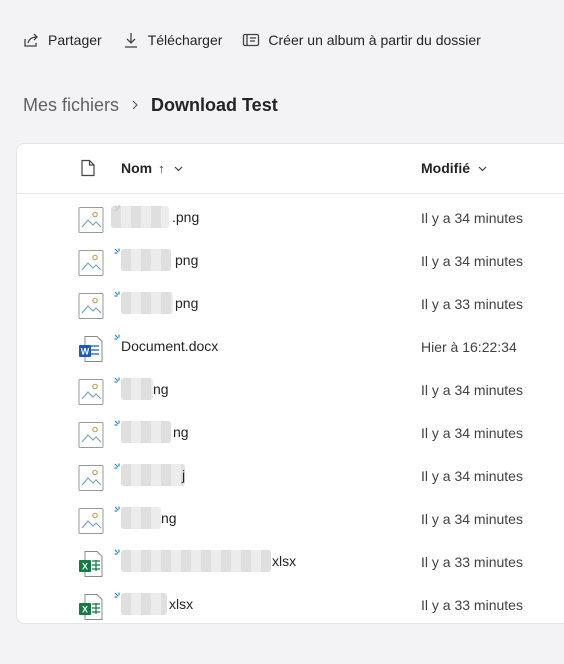  Describe the element at coordinates (85, 352) in the screenshot. I see `svg-text: W` at that location.